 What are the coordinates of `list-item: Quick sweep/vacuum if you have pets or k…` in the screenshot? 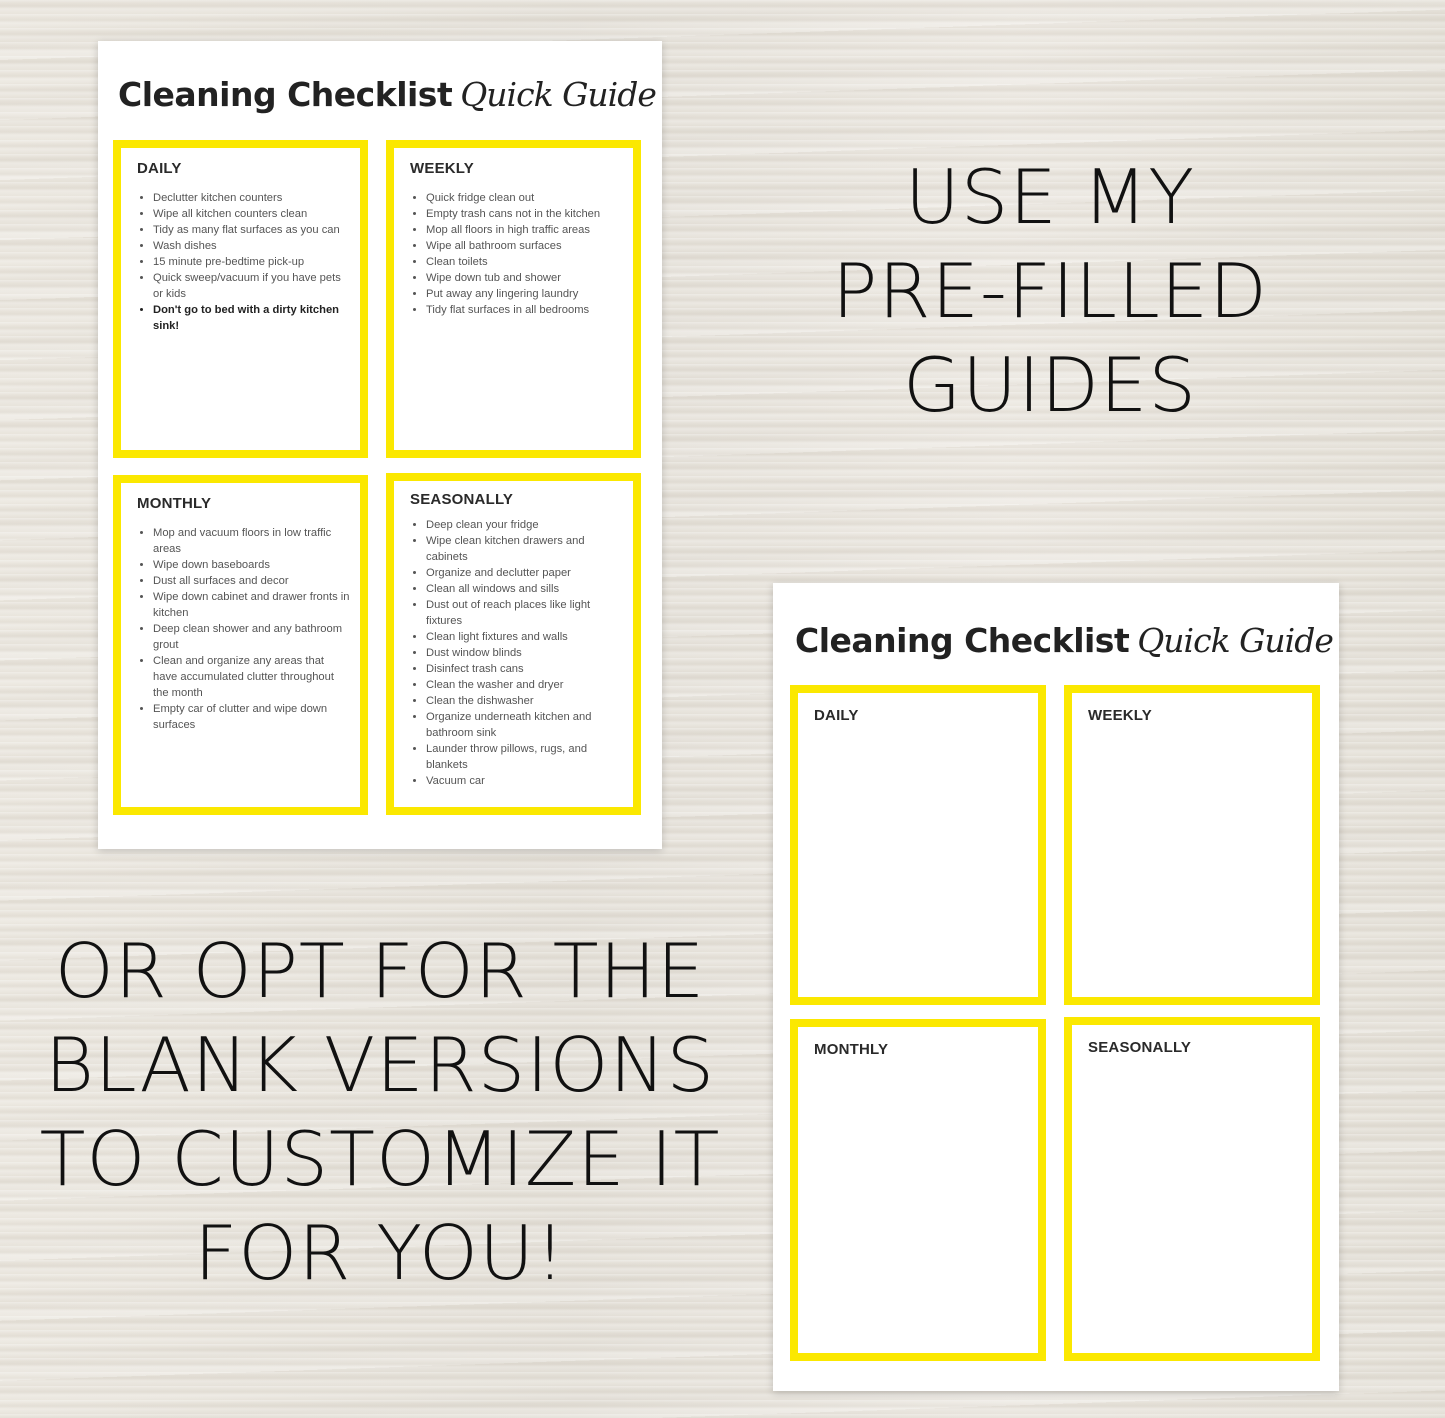 It's located at (251, 286).